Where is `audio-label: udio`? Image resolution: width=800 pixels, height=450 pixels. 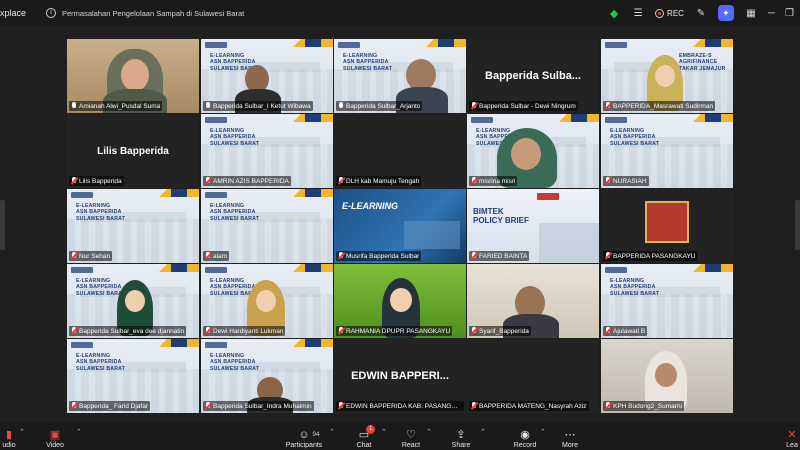
audio-label: udio is located at coordinates (9, 445).